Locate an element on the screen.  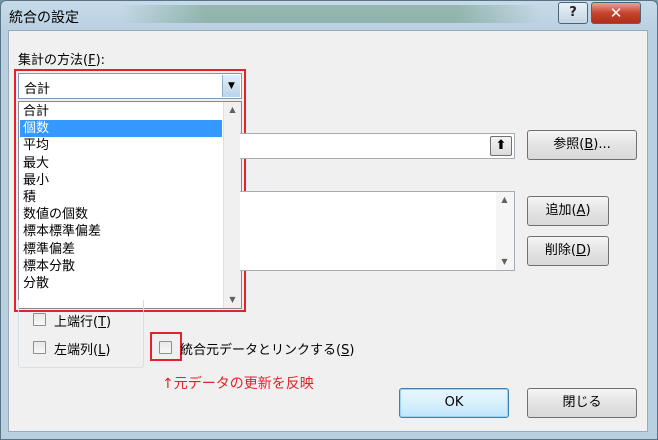
scroll-up-icon: ▲ is located at coordinates (504, 200).